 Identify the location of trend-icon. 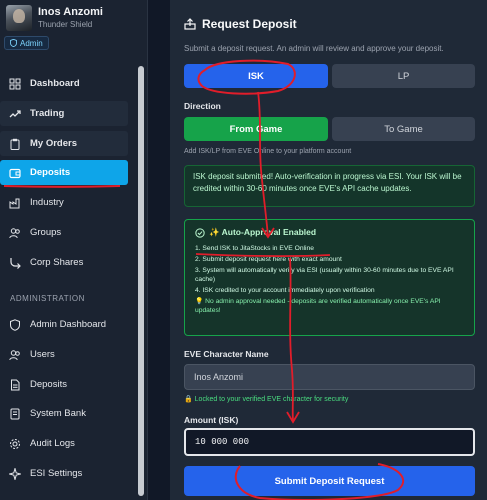
(15, 114).